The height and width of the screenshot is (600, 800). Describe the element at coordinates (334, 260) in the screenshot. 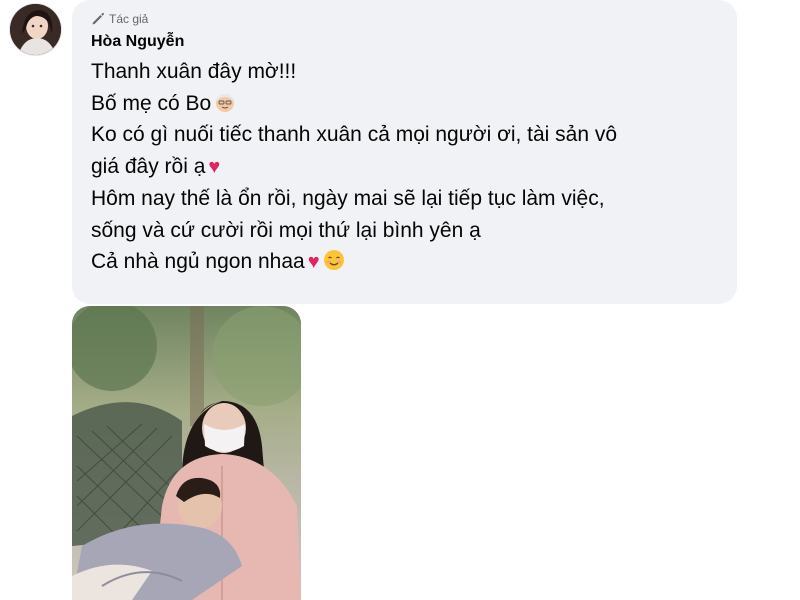

I see `smiling-face-icon` at that location.